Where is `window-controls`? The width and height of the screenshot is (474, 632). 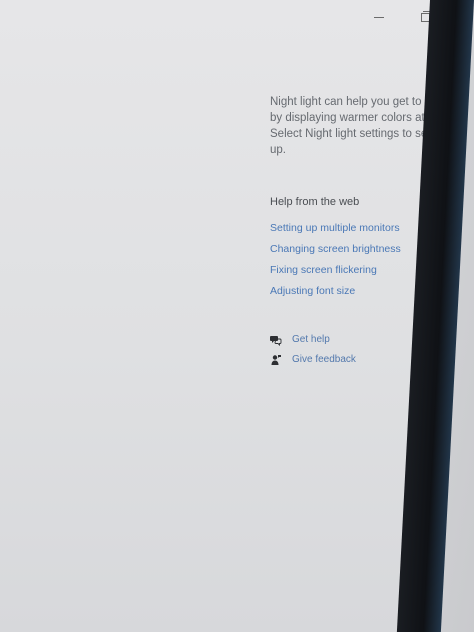
window-controls is located at coordinates (402, 17).